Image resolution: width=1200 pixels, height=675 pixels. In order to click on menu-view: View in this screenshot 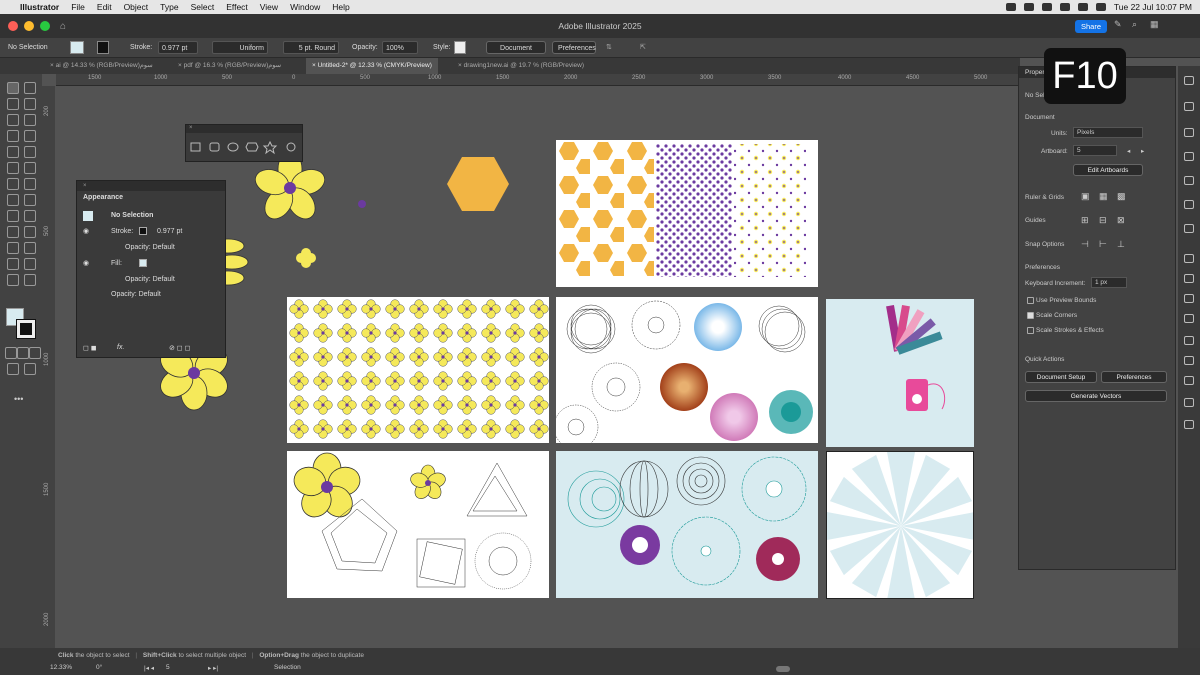, I will do `click(269, 7)`.